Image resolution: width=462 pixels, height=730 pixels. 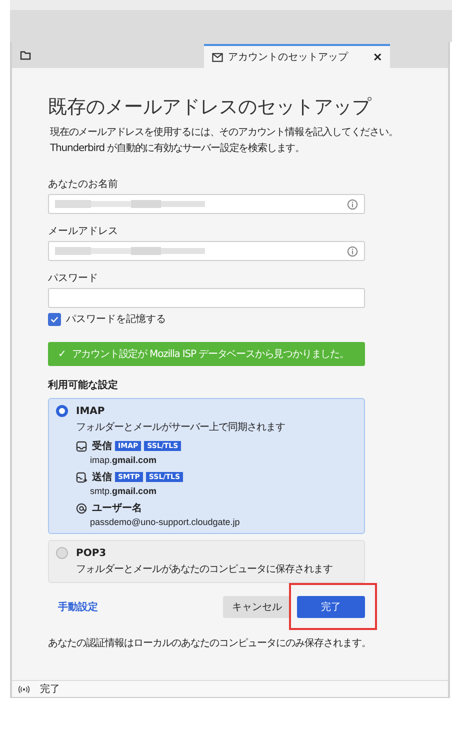 What do you see at coordinates (91, 553) in the screenshot?
I see `option-name: POP3` at bounding box center [91, 553].